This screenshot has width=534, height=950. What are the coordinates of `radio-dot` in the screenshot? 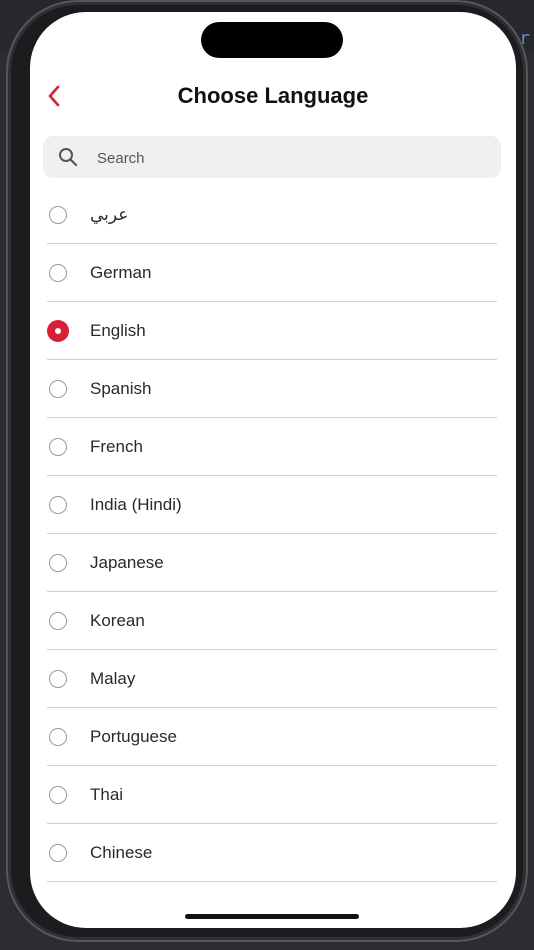 It's located at (58, 330).